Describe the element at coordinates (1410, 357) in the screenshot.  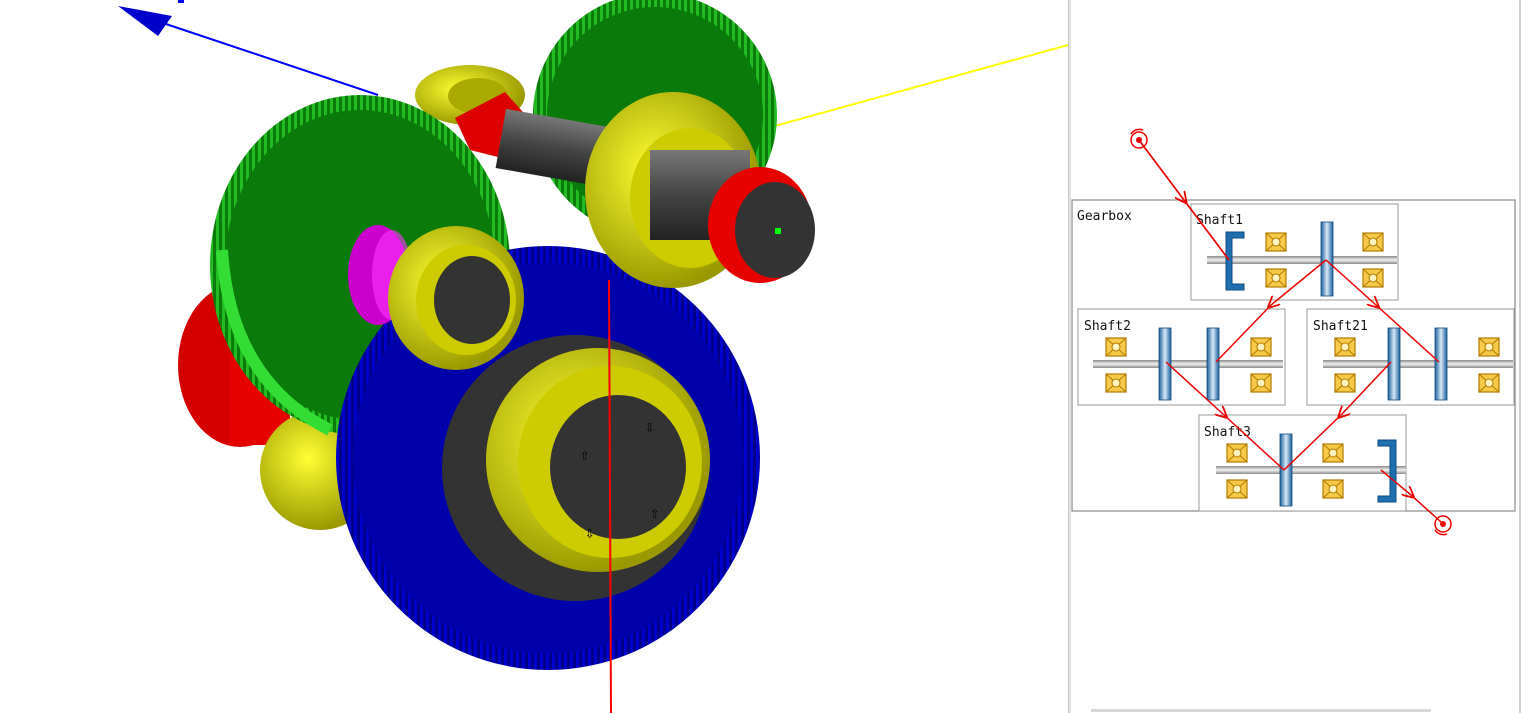
I see `shaft21-block: Shaft21` at that location.